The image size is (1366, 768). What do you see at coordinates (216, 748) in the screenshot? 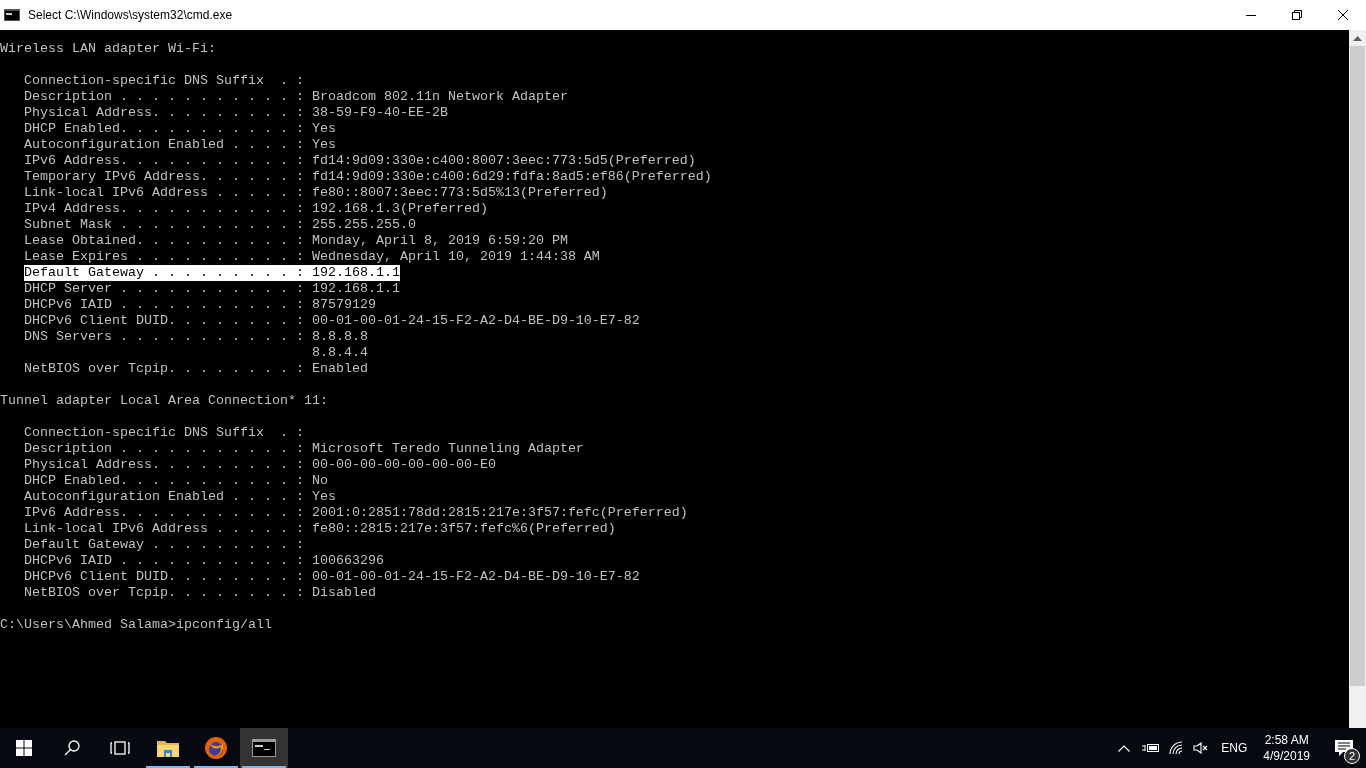
I see `fox-globe-icon` at bounding box center [216, 748].